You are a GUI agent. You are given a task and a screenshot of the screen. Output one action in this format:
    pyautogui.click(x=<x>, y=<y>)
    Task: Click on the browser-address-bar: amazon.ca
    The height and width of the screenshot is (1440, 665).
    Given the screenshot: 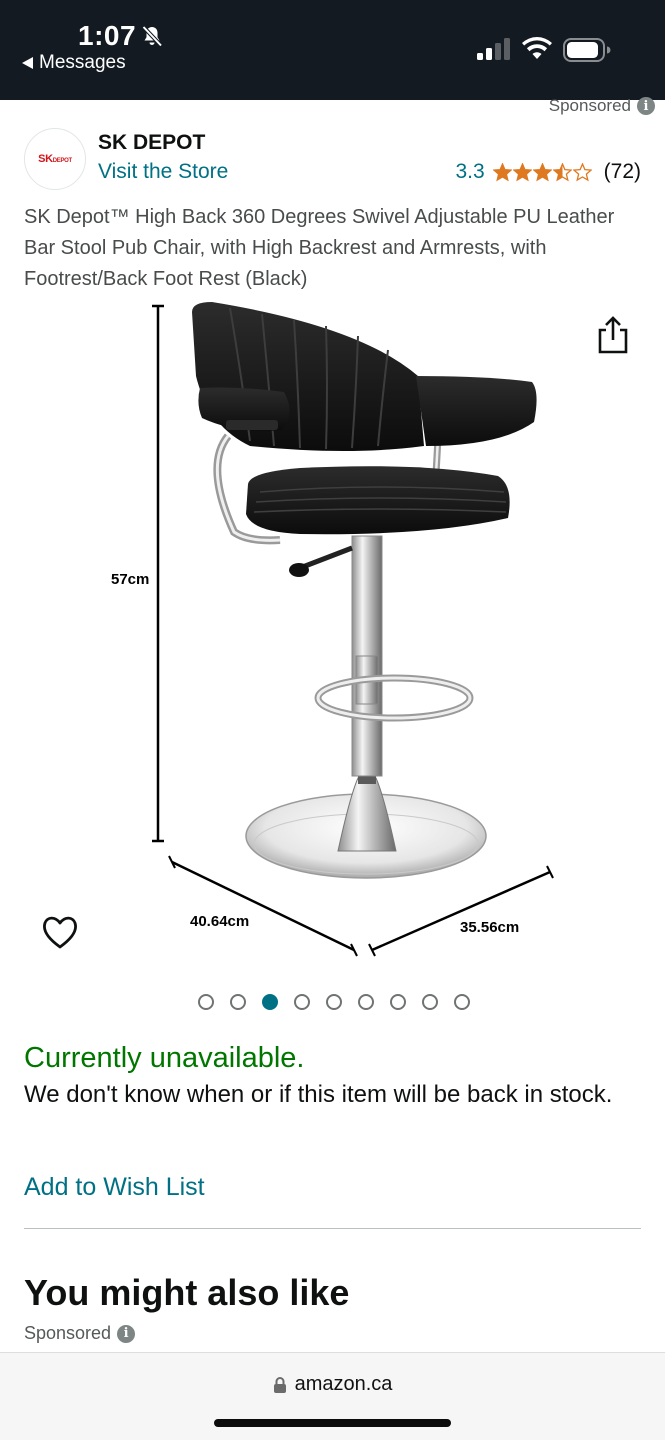 What is the action you would take?
    pyautogui.click(x=332, y=1396)
    